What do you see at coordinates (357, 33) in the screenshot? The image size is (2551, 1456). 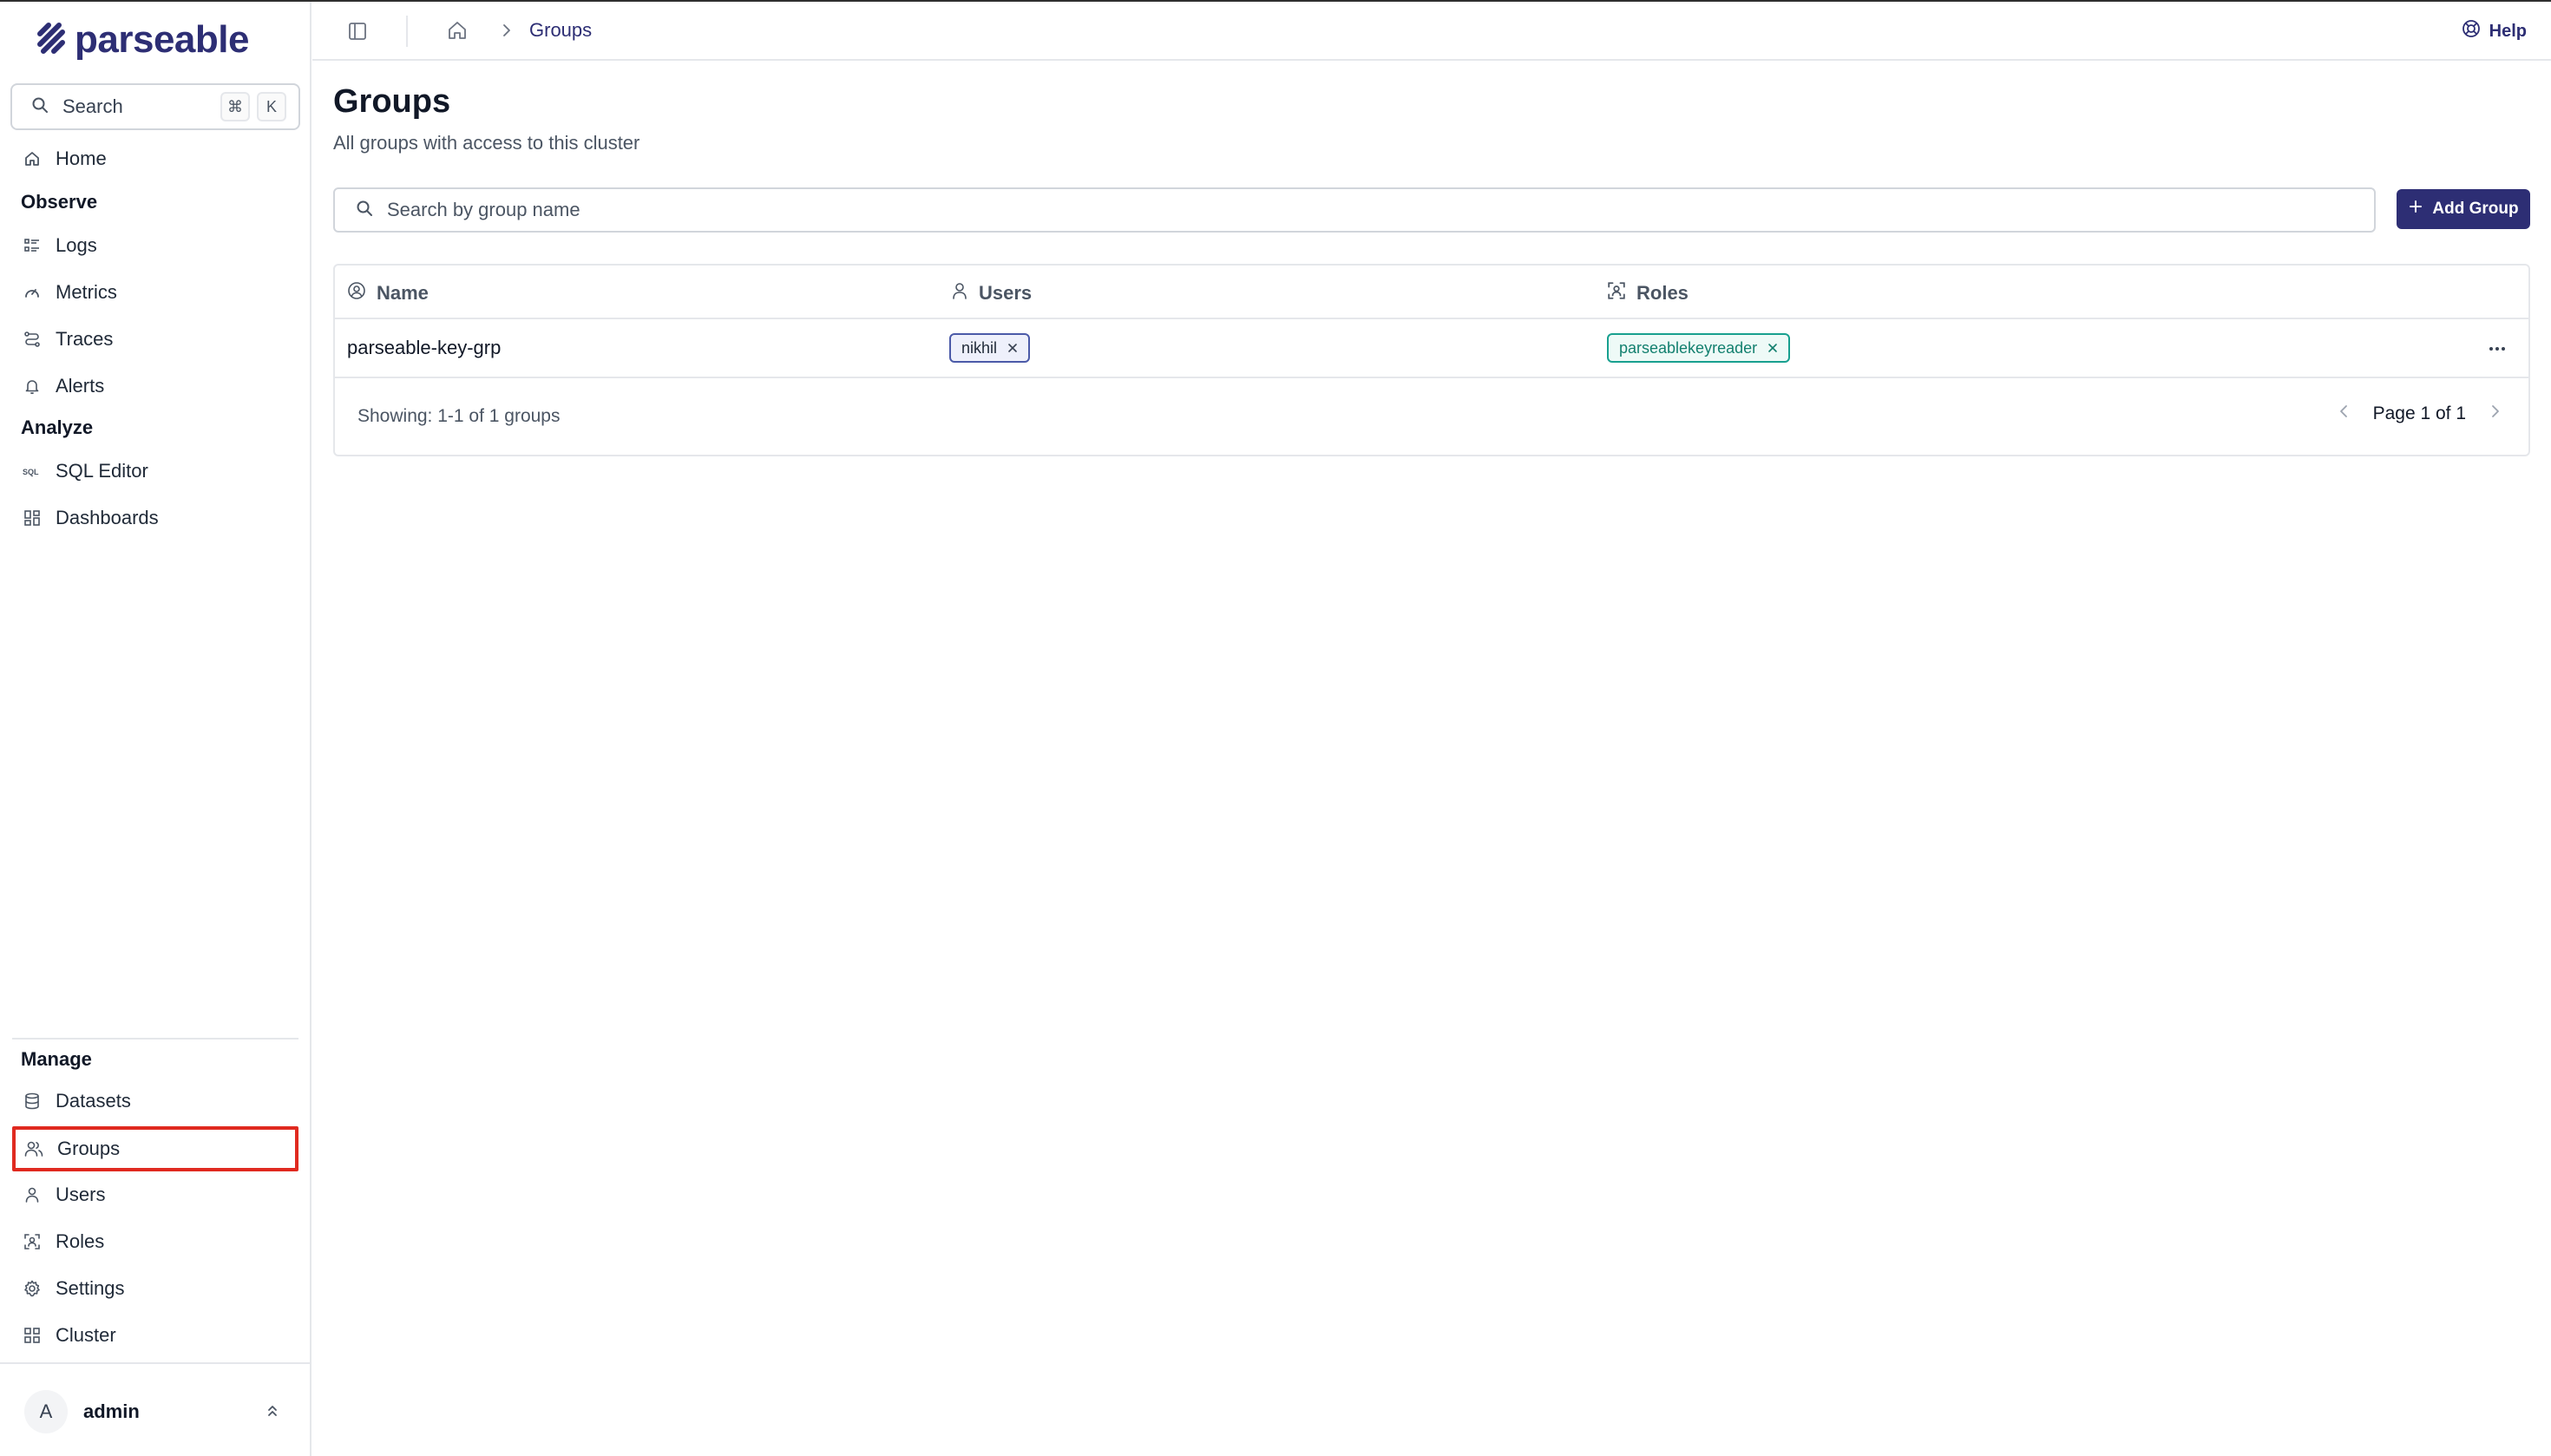 I see `toggle-sidebar-icon` at bounding box center [357, 33].